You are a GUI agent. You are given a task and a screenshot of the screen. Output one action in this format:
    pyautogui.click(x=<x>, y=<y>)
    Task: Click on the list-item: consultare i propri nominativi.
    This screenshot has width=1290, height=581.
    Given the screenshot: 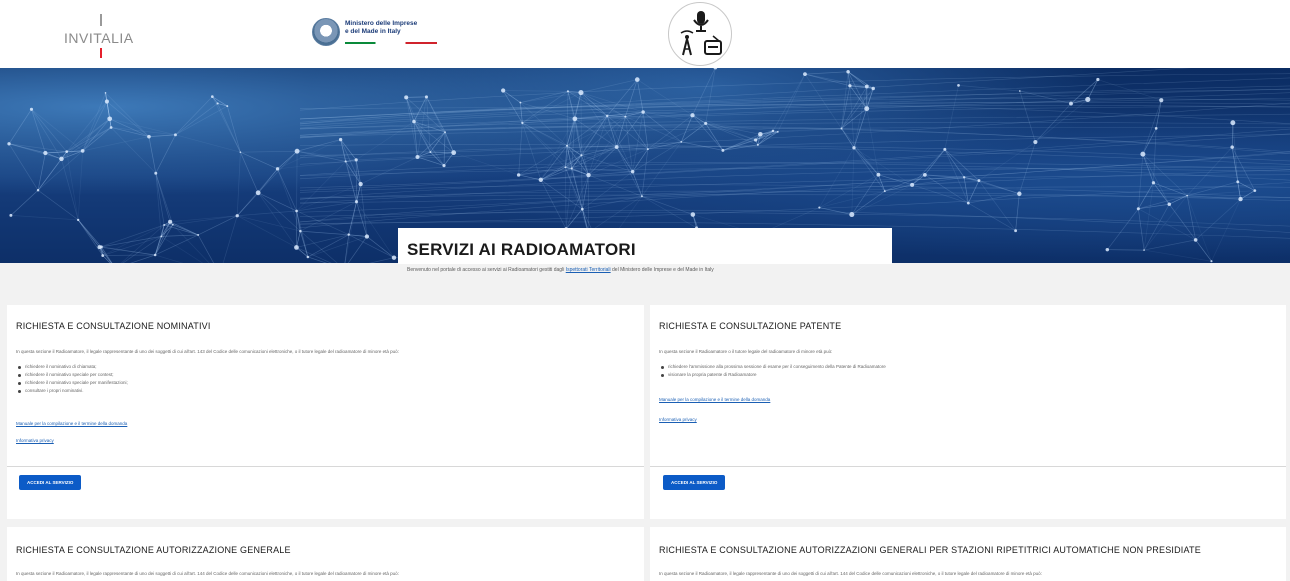 What is the action you would take?
    pyautogui.click(x=72, y=391)
    